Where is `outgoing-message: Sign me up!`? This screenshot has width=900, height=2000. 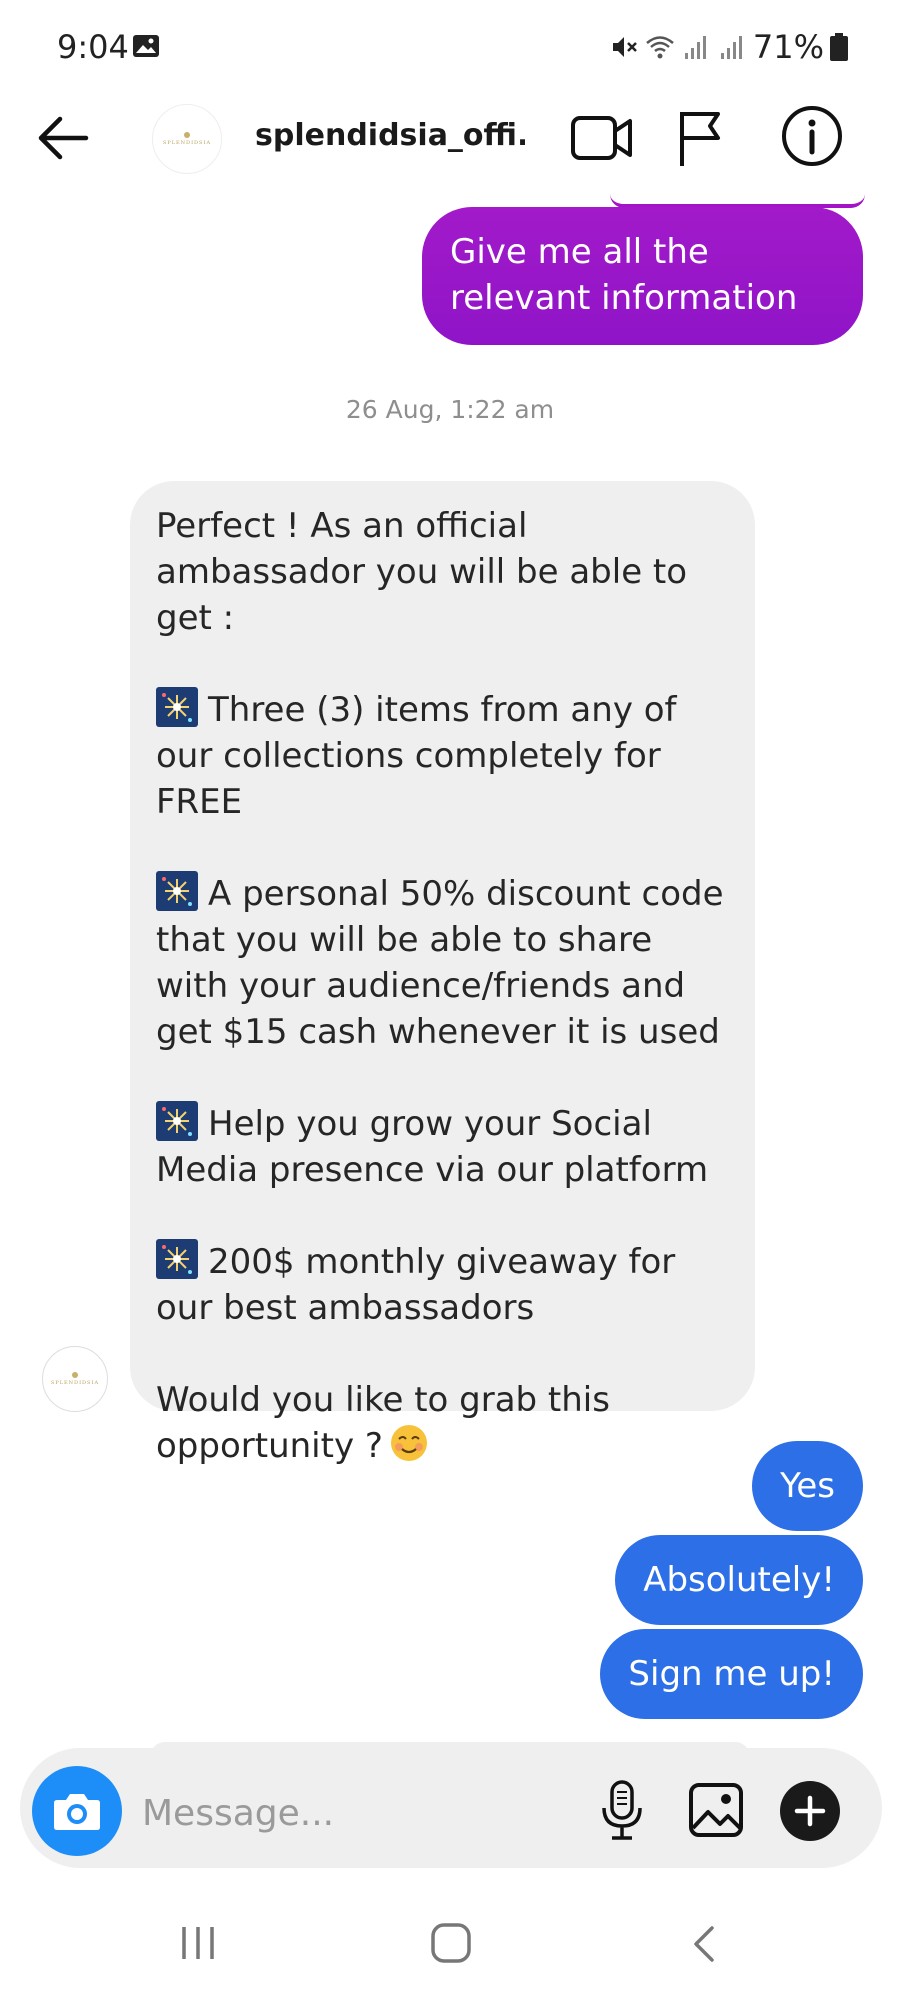 outgoing-message: Sign me up! is located at coordinates (731, 1674).